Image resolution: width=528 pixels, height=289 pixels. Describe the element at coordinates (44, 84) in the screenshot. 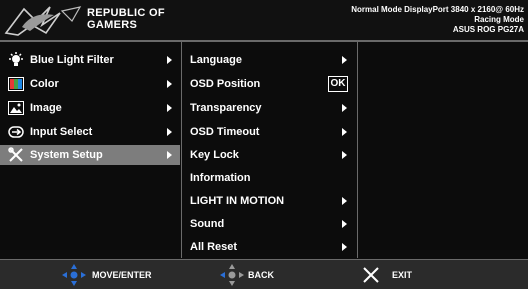

I see `main-menu-label: Color` at that location.